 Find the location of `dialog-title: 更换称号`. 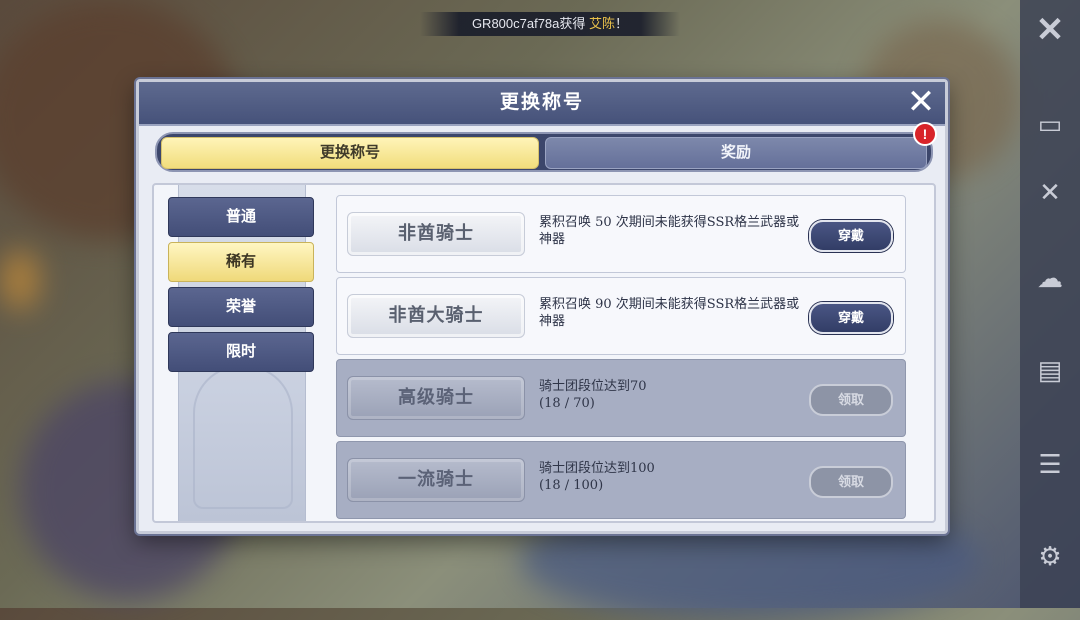

dialog-title: 更换称号 is located at coordinates (541, 102).